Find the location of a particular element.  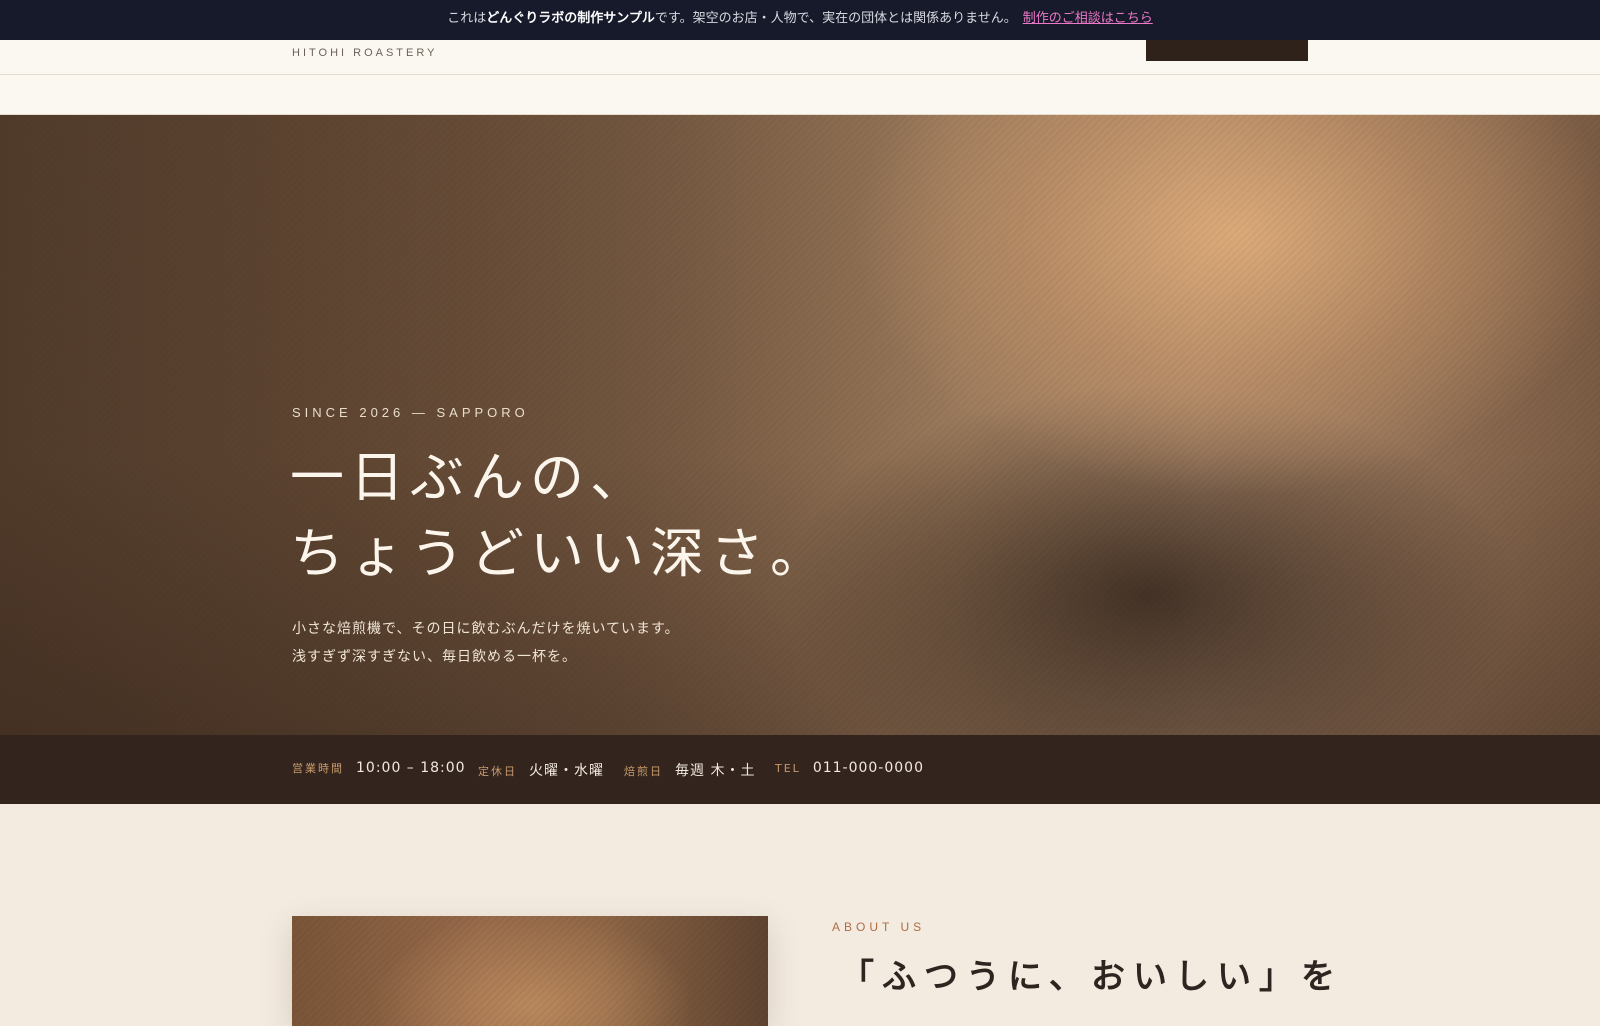

info-hours: 営業時間 10:00 – 18:00 is located at coordinates (379, 768).